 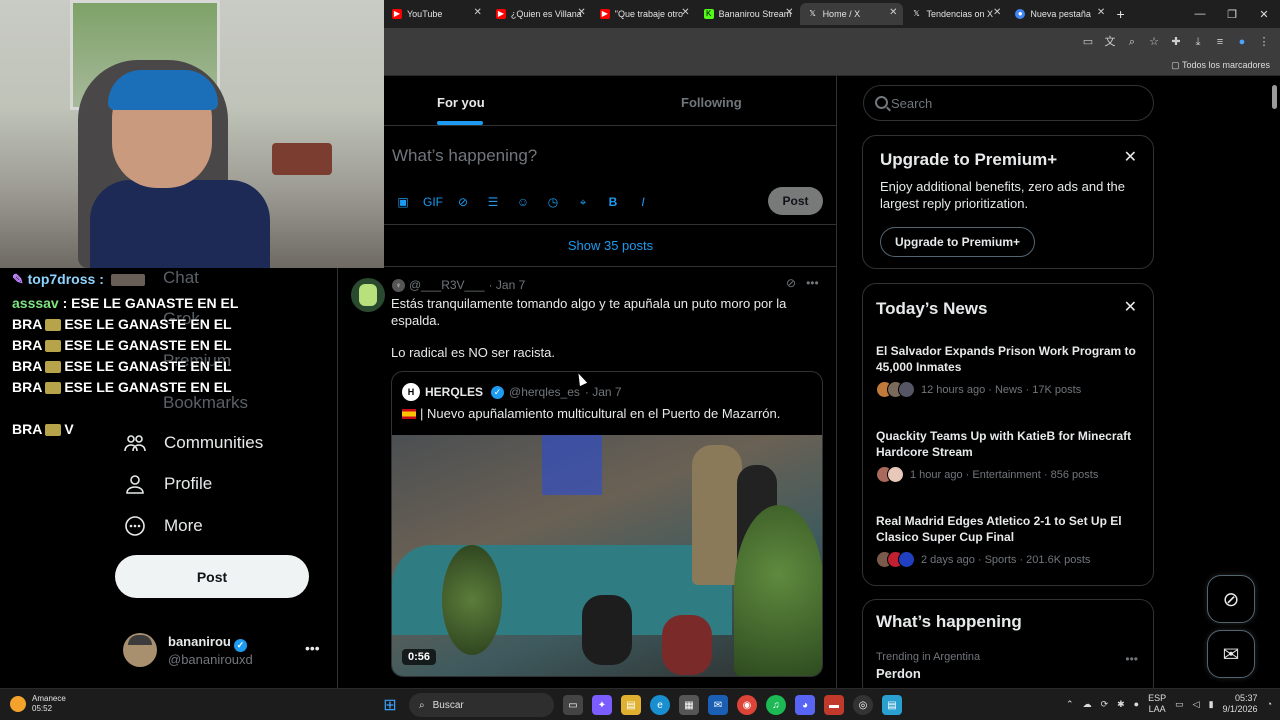 What do you see at coordinates (1110, 42) in the screenshot?
I see `translate-icon: 文` at bounding box center [1110, 42].